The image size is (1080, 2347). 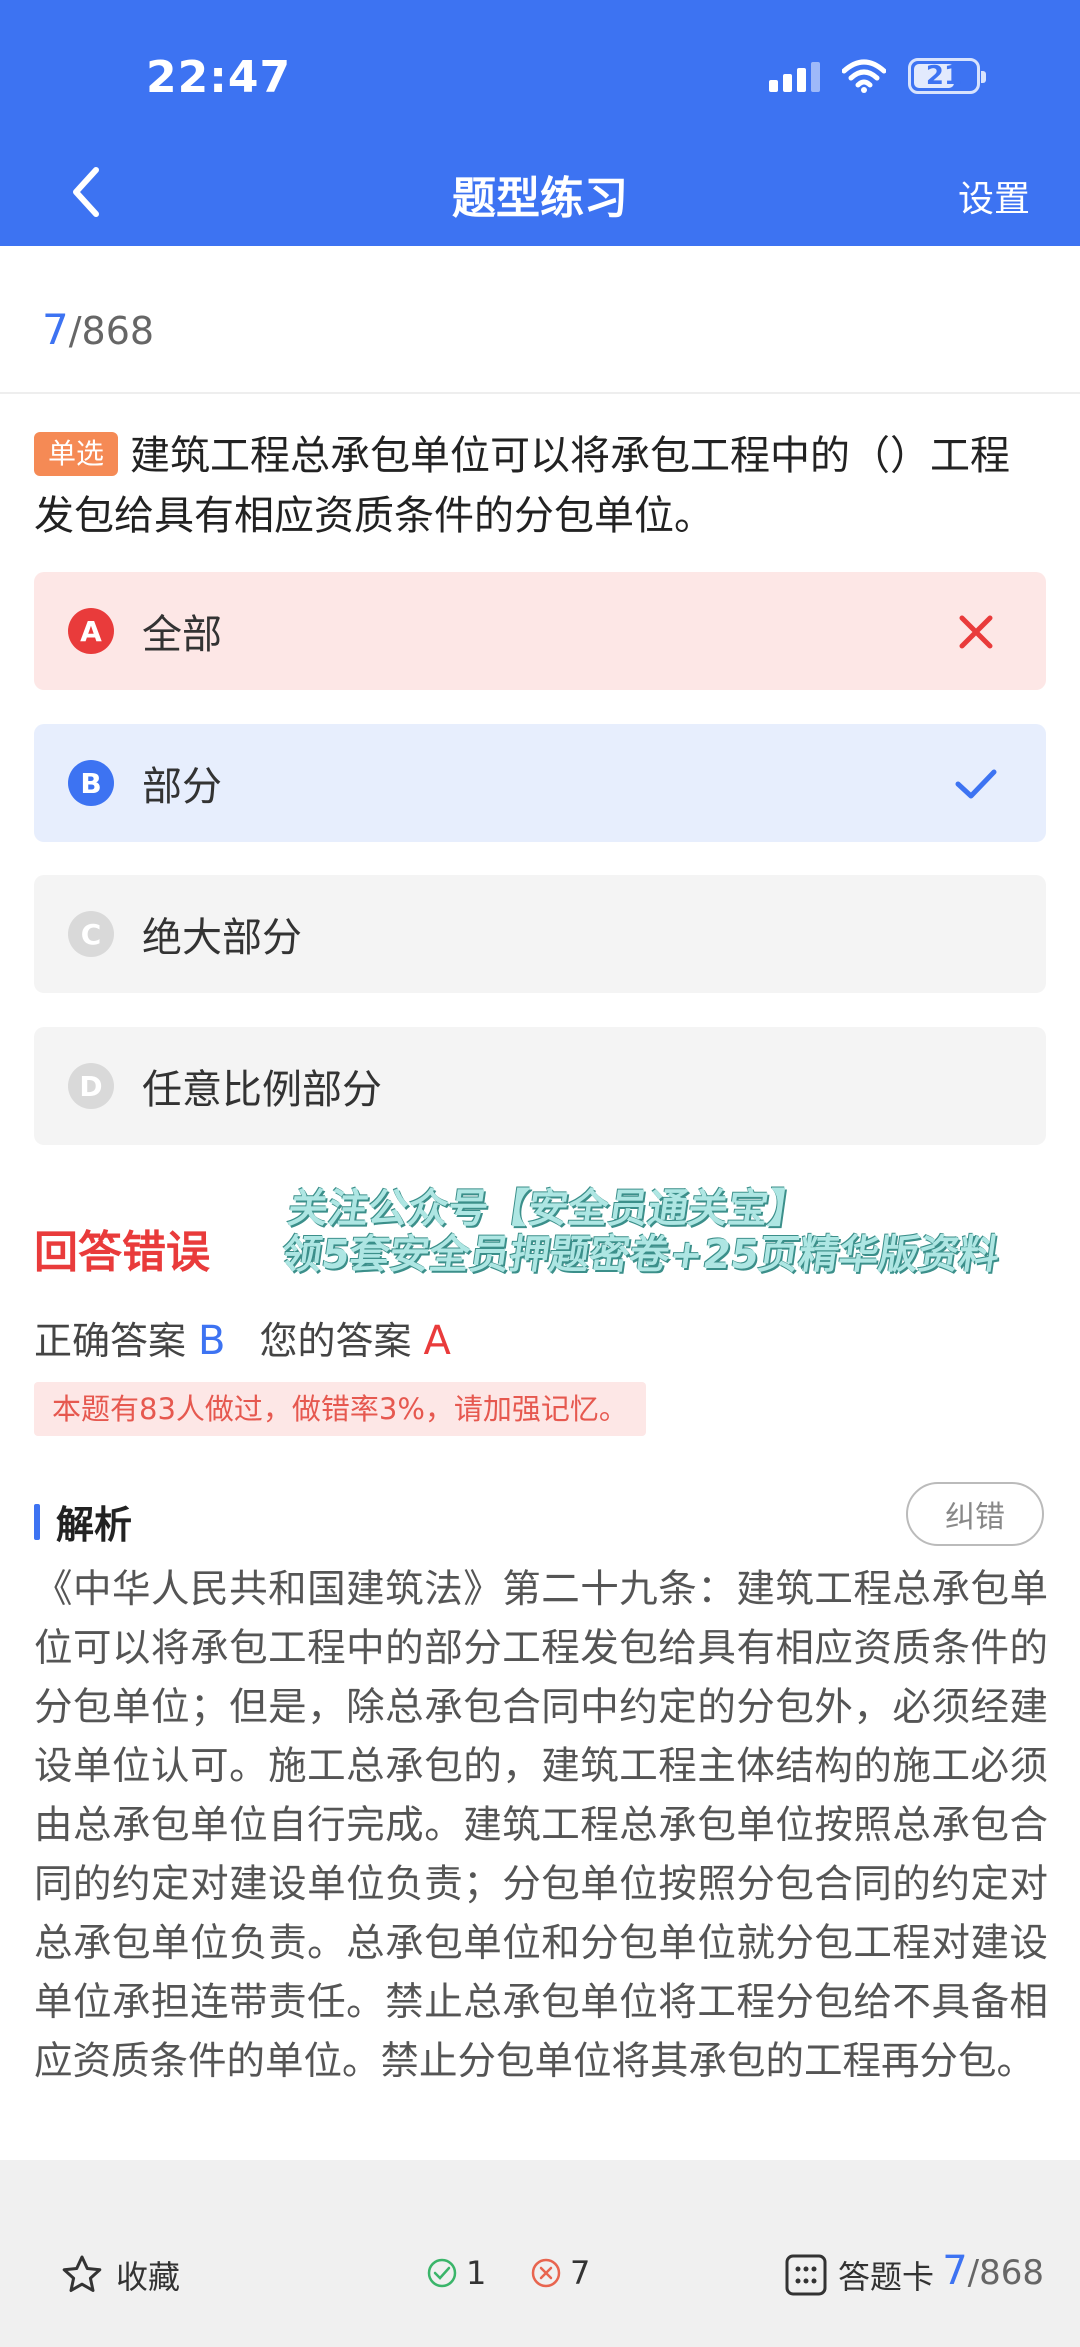 I want to click on favorite-label: 收藏, so click(x=148, y=2277).